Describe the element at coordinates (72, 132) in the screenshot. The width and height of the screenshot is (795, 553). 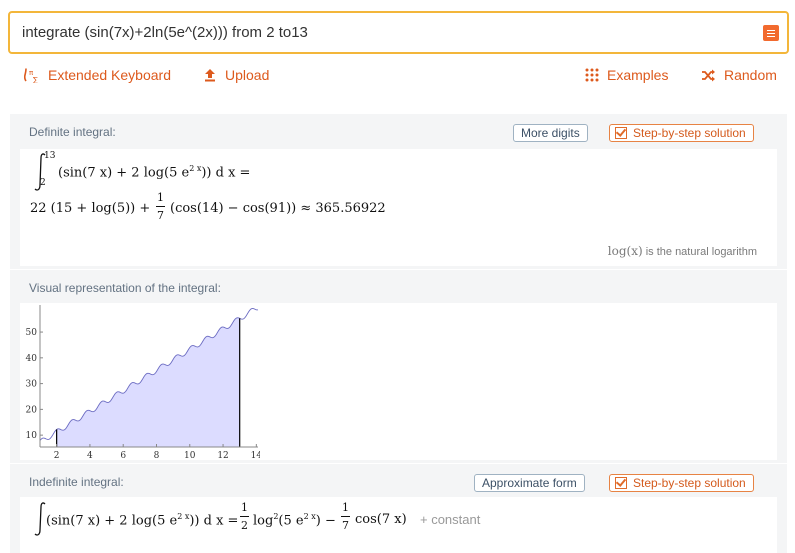
I see `pod-title: Definite integral:` at that location.